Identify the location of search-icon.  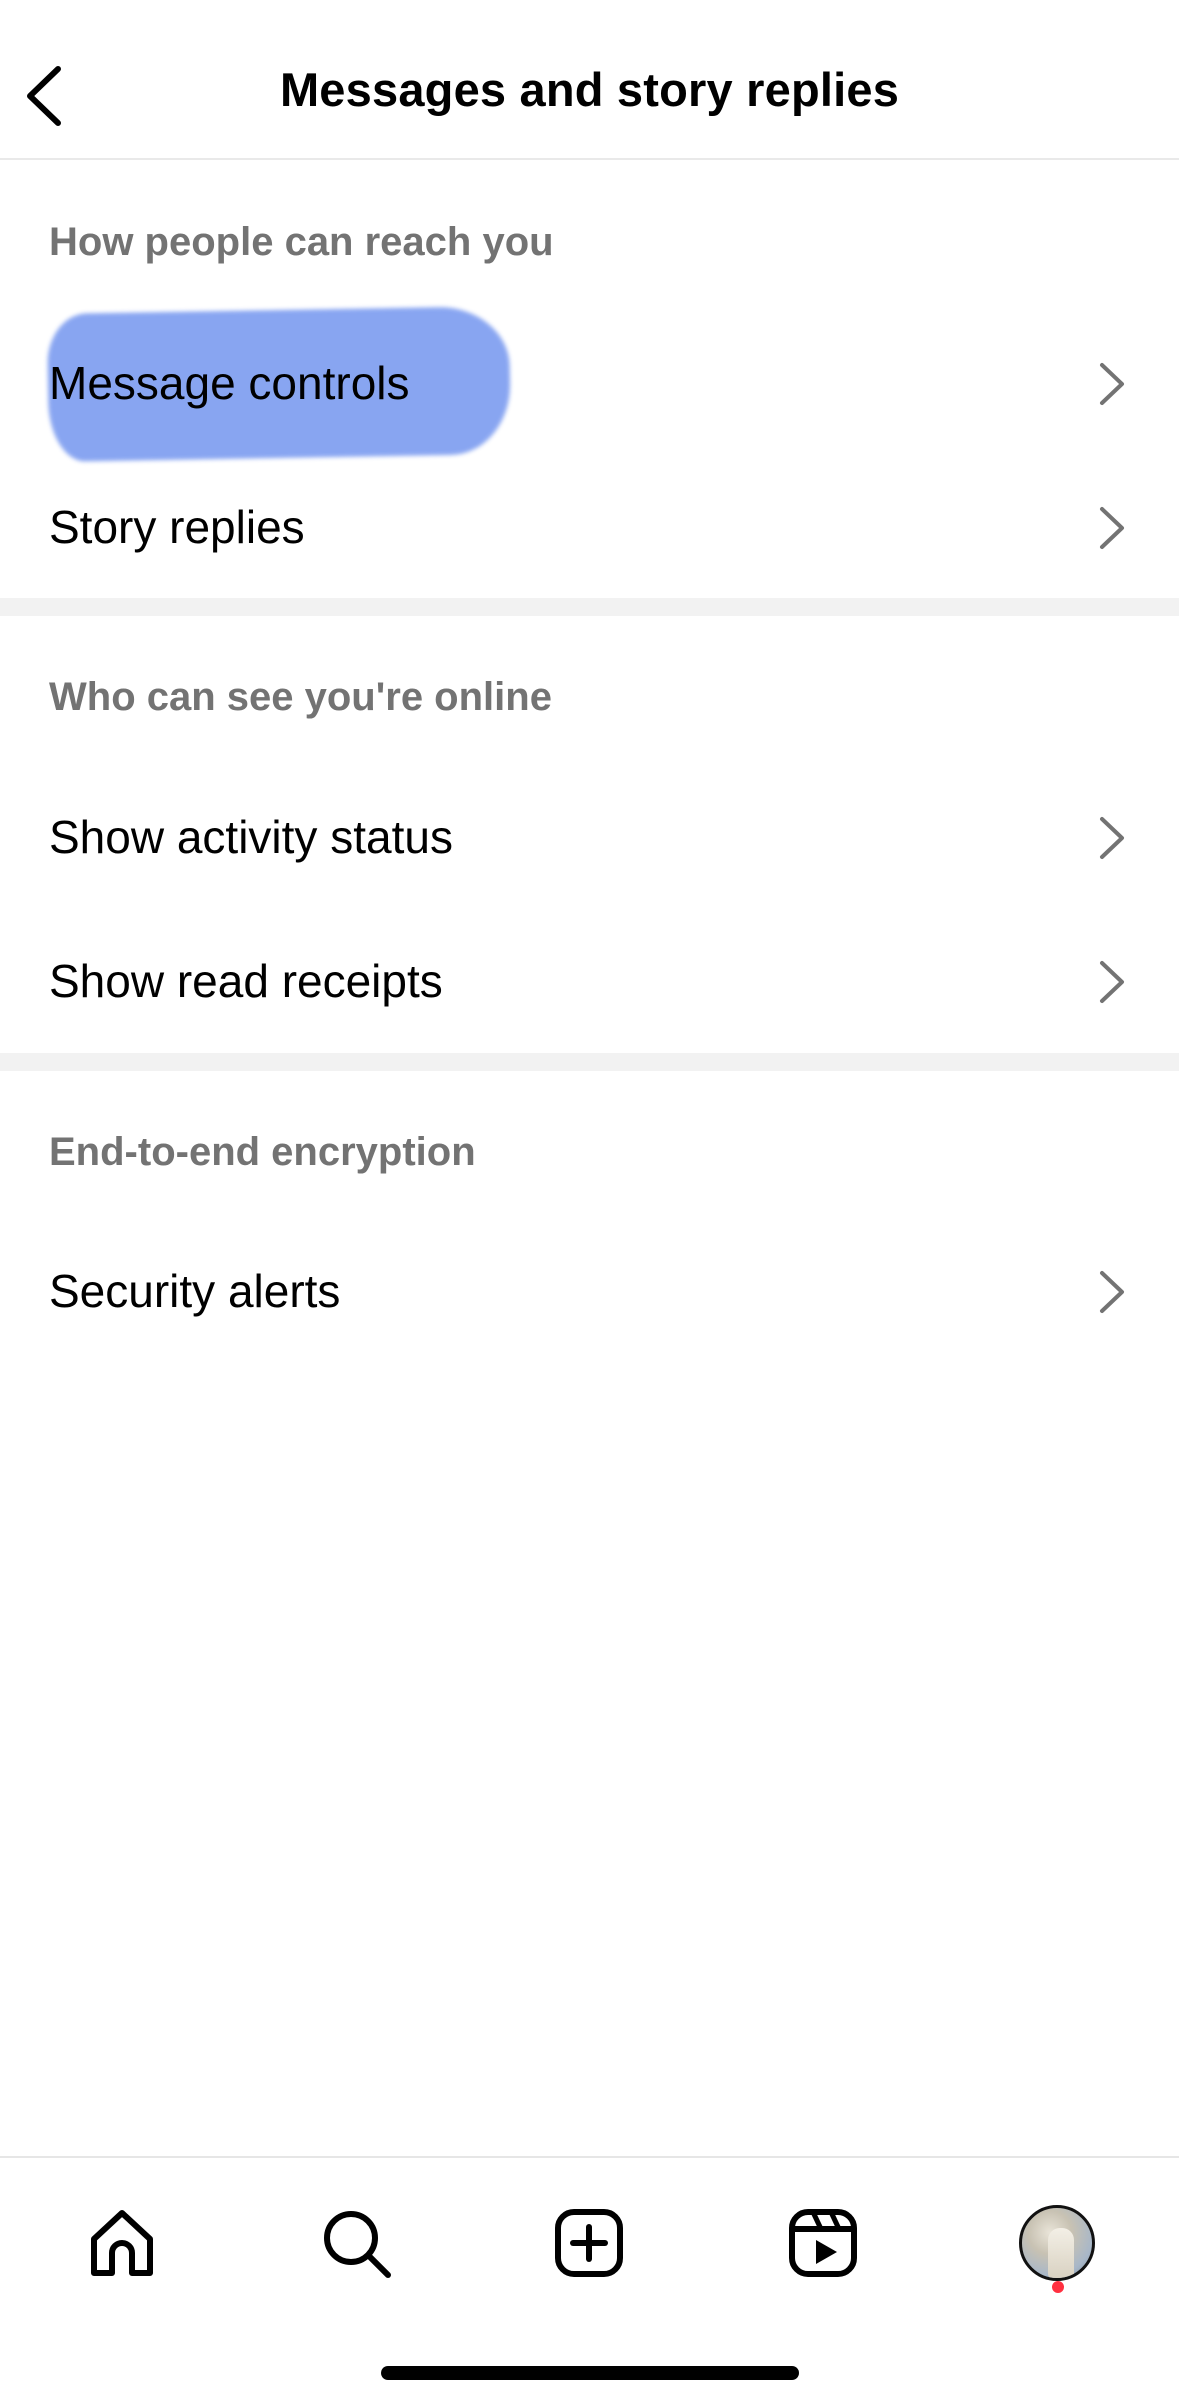
(357, 2244).